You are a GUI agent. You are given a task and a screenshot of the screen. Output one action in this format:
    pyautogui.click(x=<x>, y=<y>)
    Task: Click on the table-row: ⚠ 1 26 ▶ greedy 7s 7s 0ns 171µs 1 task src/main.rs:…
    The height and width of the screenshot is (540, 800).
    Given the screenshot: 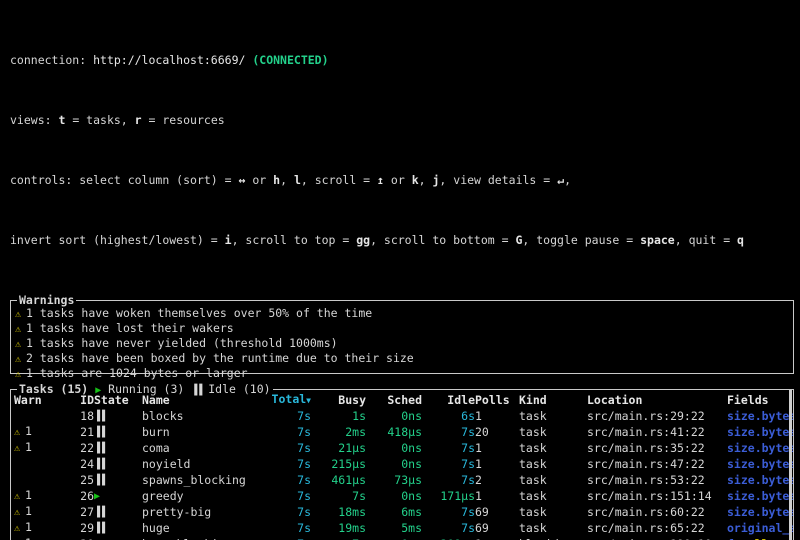 What is the action you would take?
    pyautogui.click(x=403, y=496)
    